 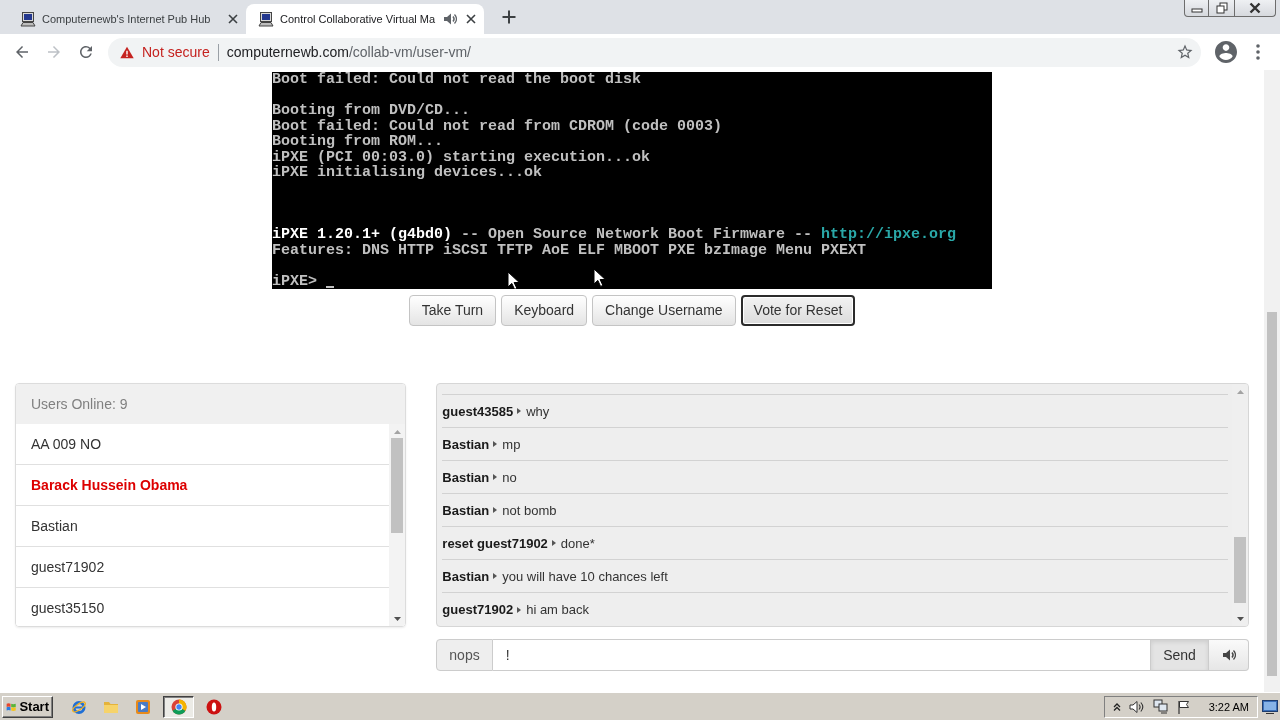 I want to click on vm-button: Change Username, so click(x=664, y=310).